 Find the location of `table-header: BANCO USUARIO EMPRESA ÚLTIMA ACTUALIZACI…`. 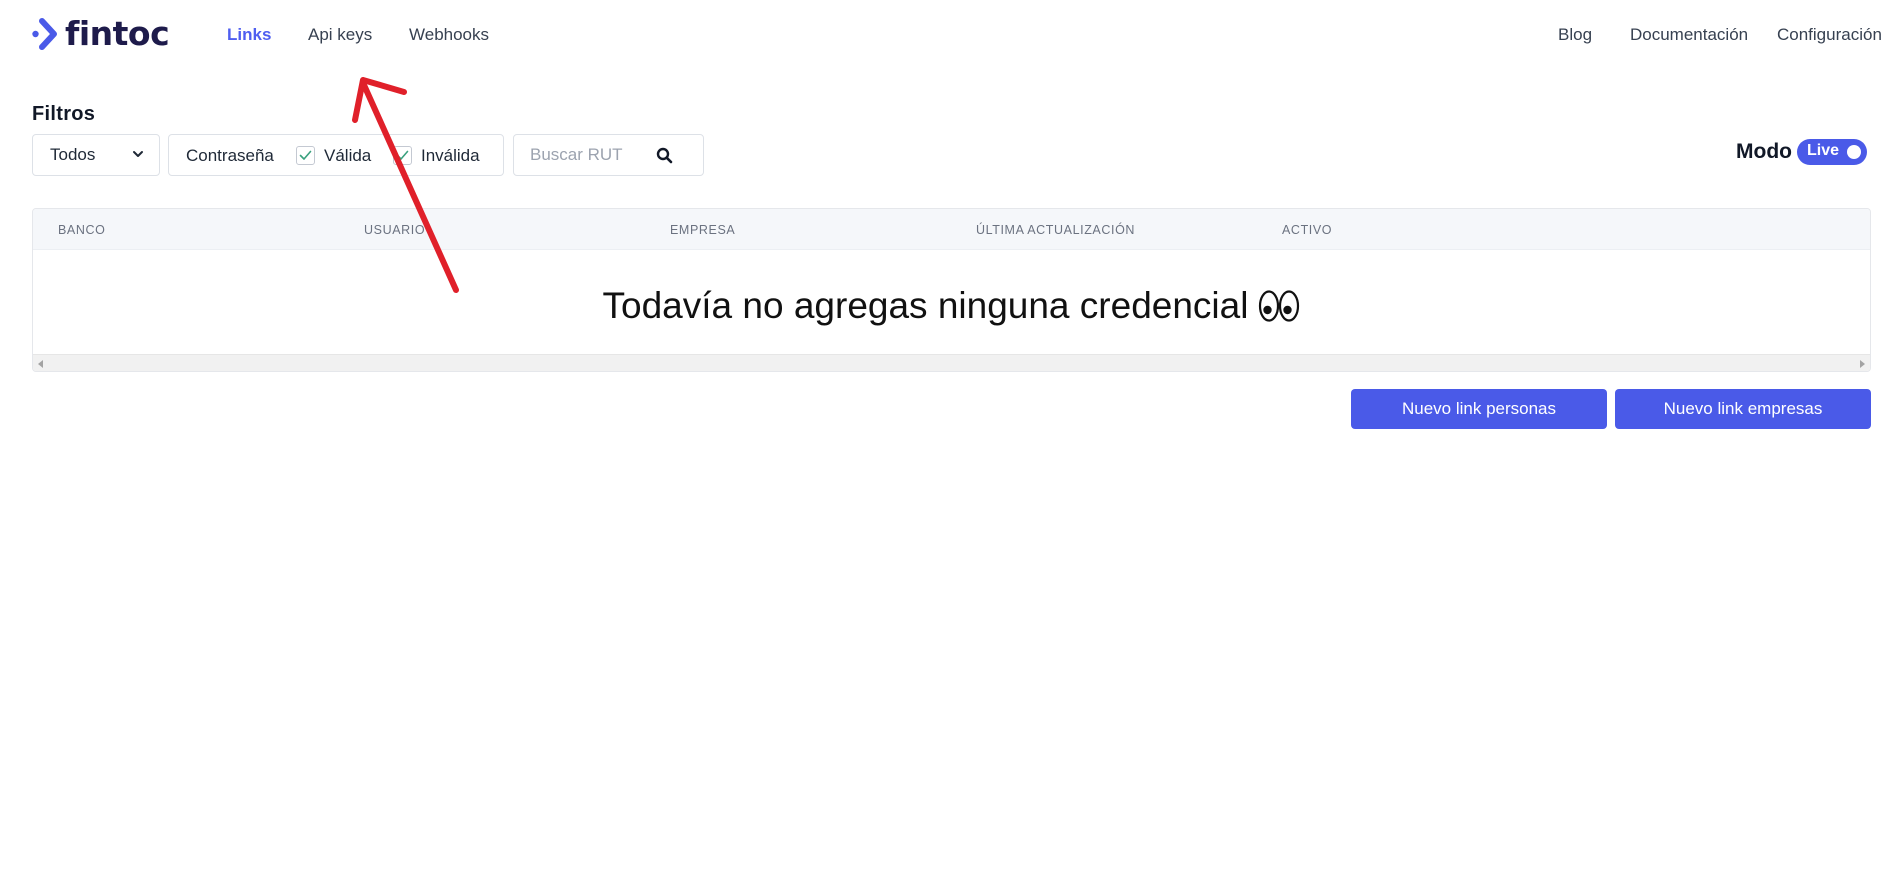

table-header: BANCO USUARIO EMPRESA ÚLTIMA ACTUALIZACI… is located at coordinates (951, 229).